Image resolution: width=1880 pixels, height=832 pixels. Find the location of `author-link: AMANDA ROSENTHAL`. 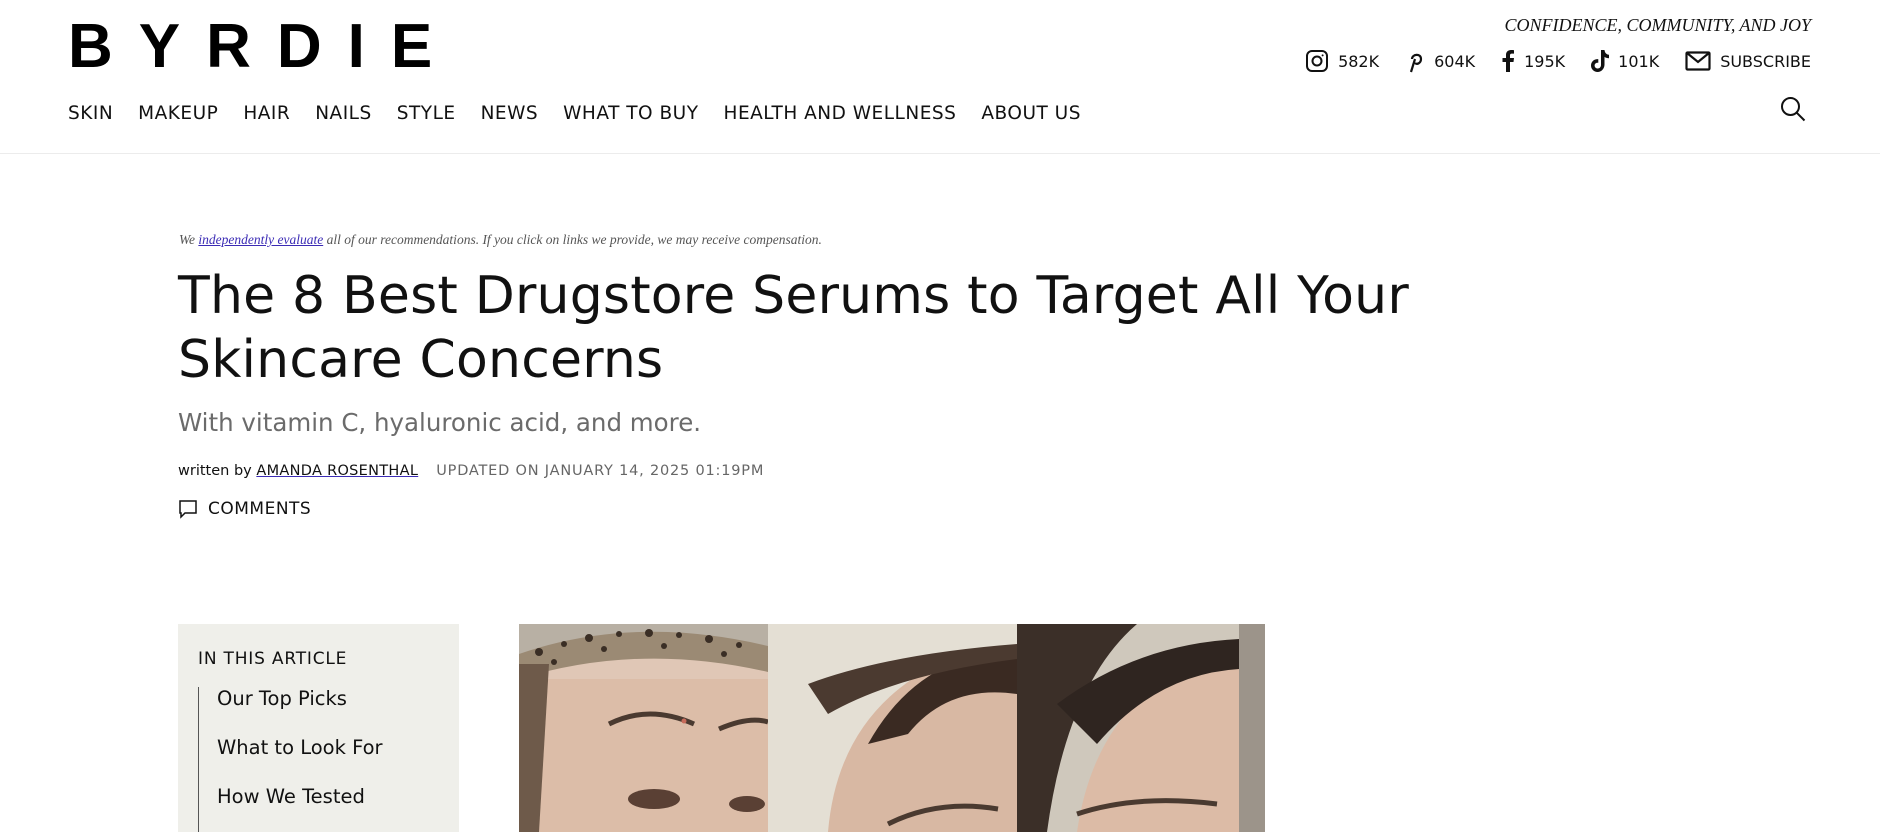

author-link: AMANDA ROSENTHAL is located at coordinates (337, 471).